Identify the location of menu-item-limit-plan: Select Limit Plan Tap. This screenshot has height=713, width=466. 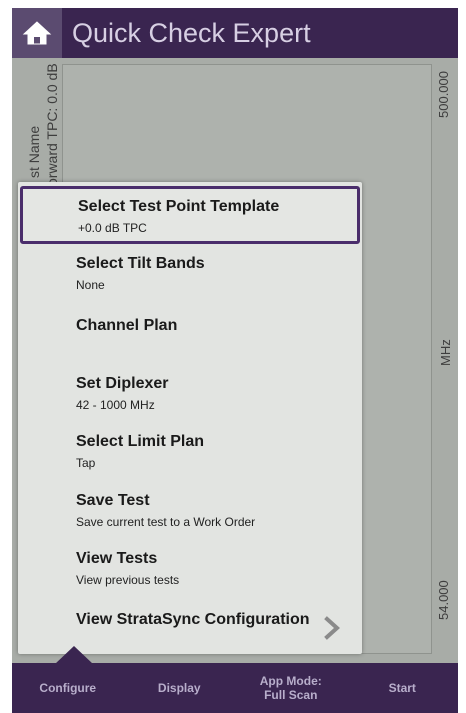
(190, 451).